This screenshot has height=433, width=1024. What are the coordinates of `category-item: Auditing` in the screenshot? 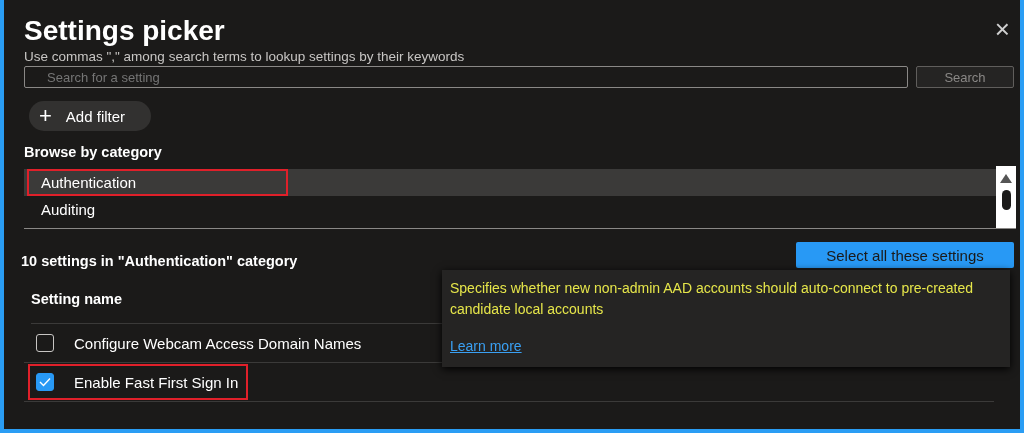 It's located at (510, 209).